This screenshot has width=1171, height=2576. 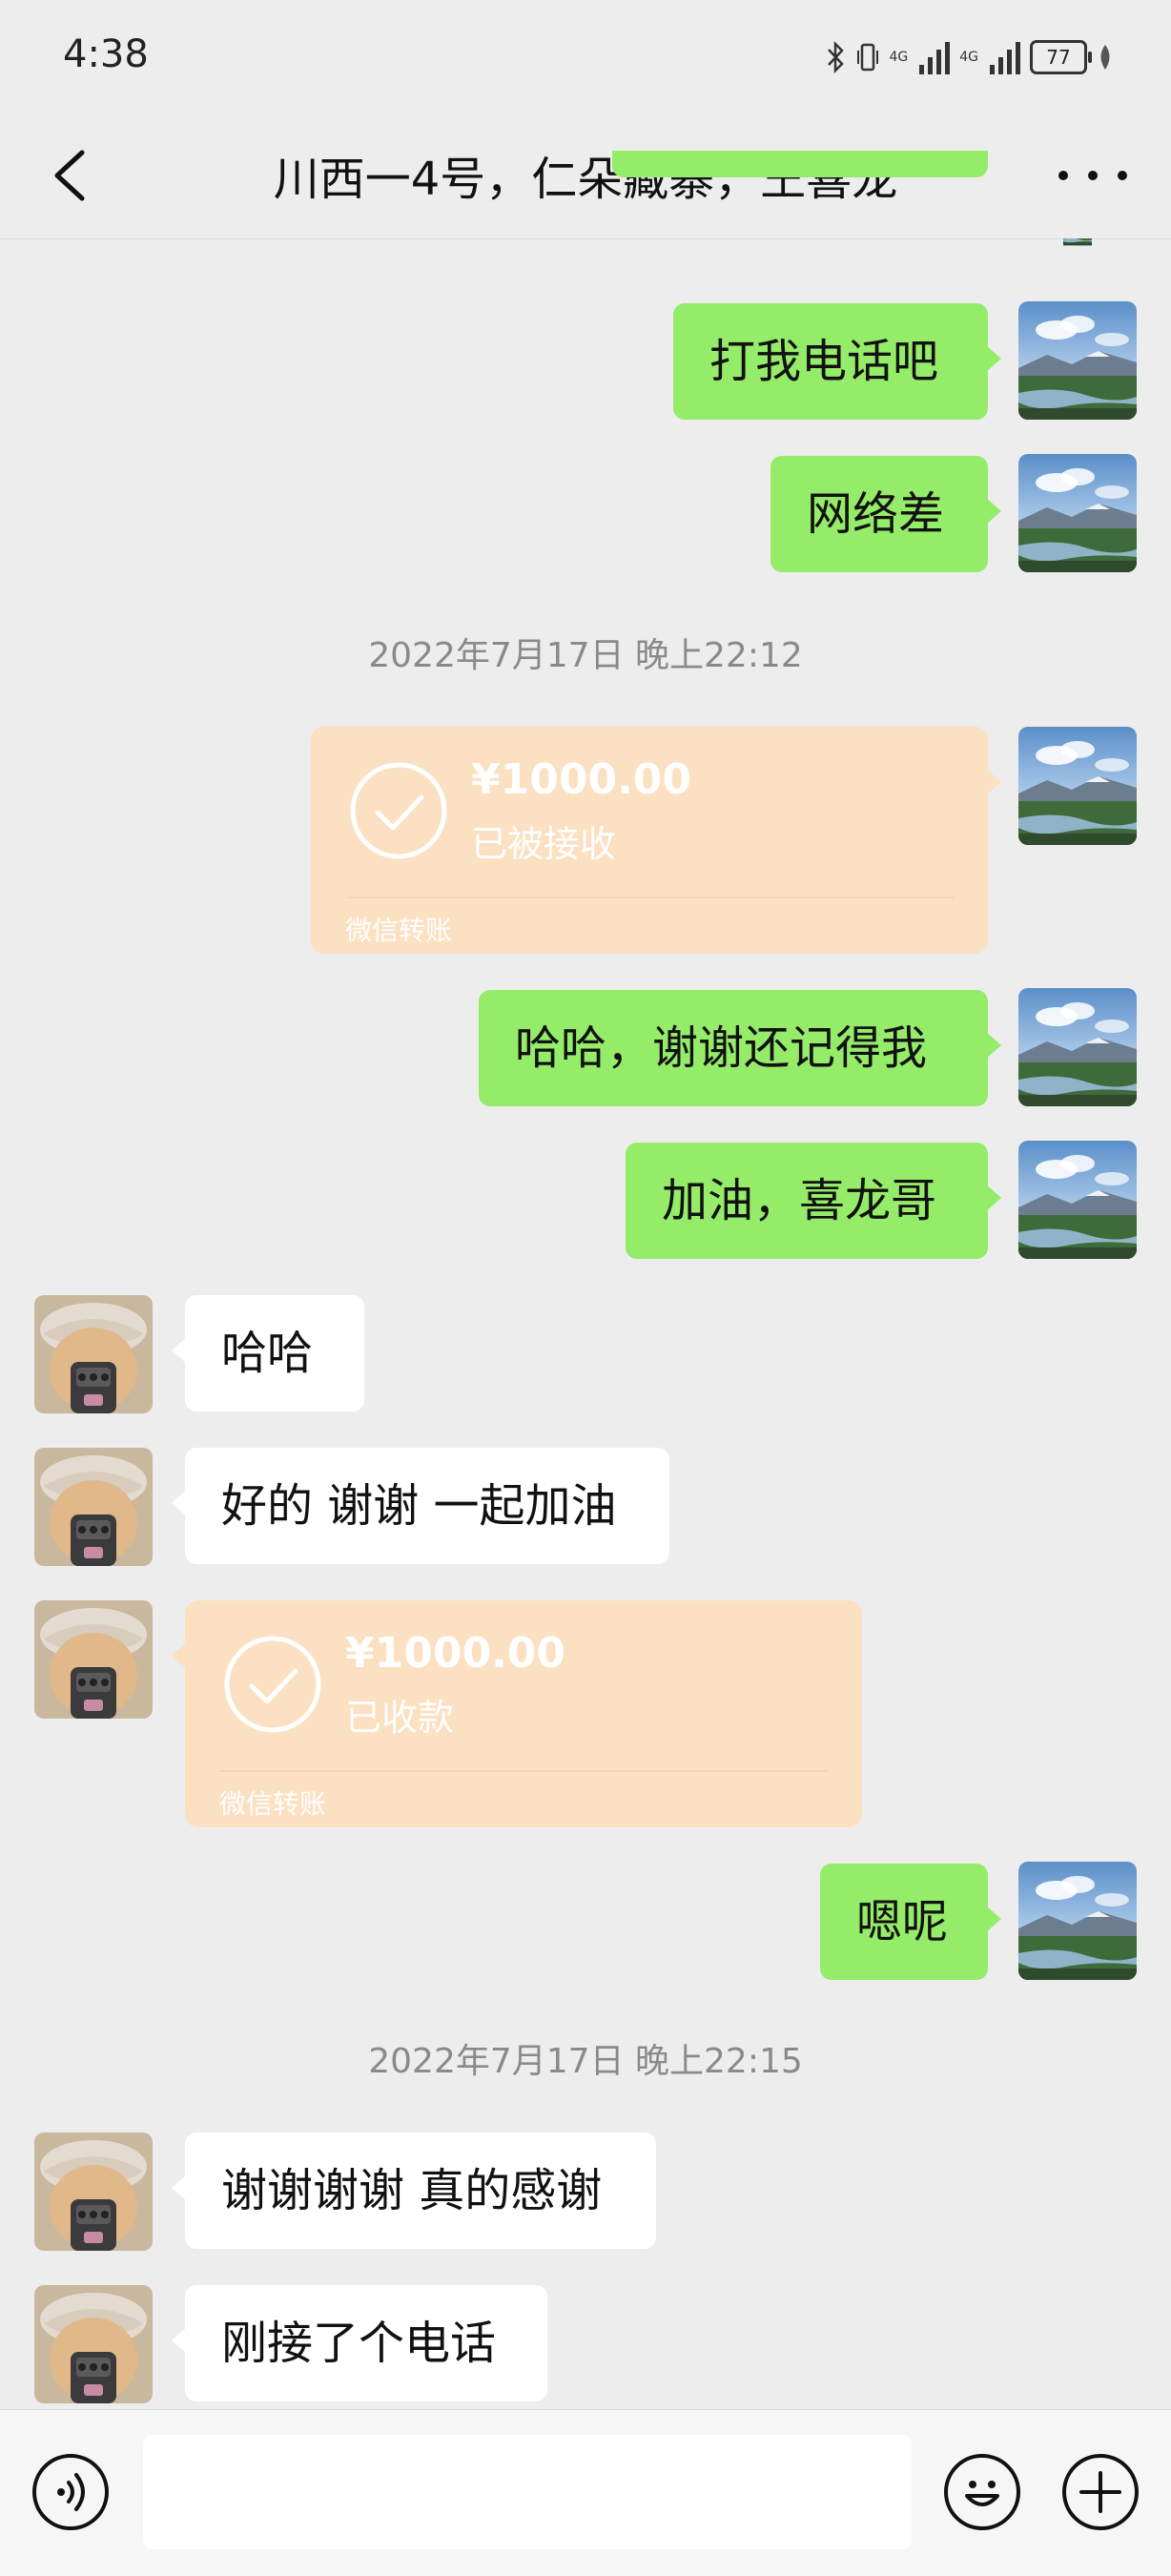 What do you see at coordinates (585, 57) in the screenshot?
I see `status-bar: 4:38 4G 4G 77` at bounding box center [585, 57].